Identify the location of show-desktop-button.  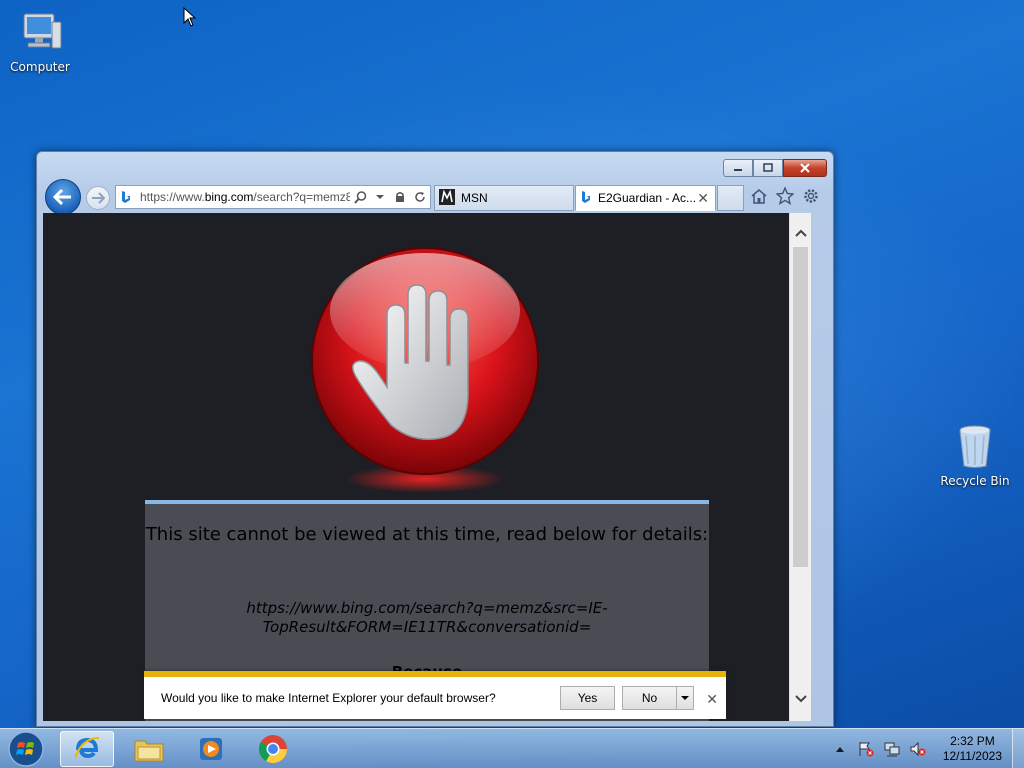
(1018, 748).